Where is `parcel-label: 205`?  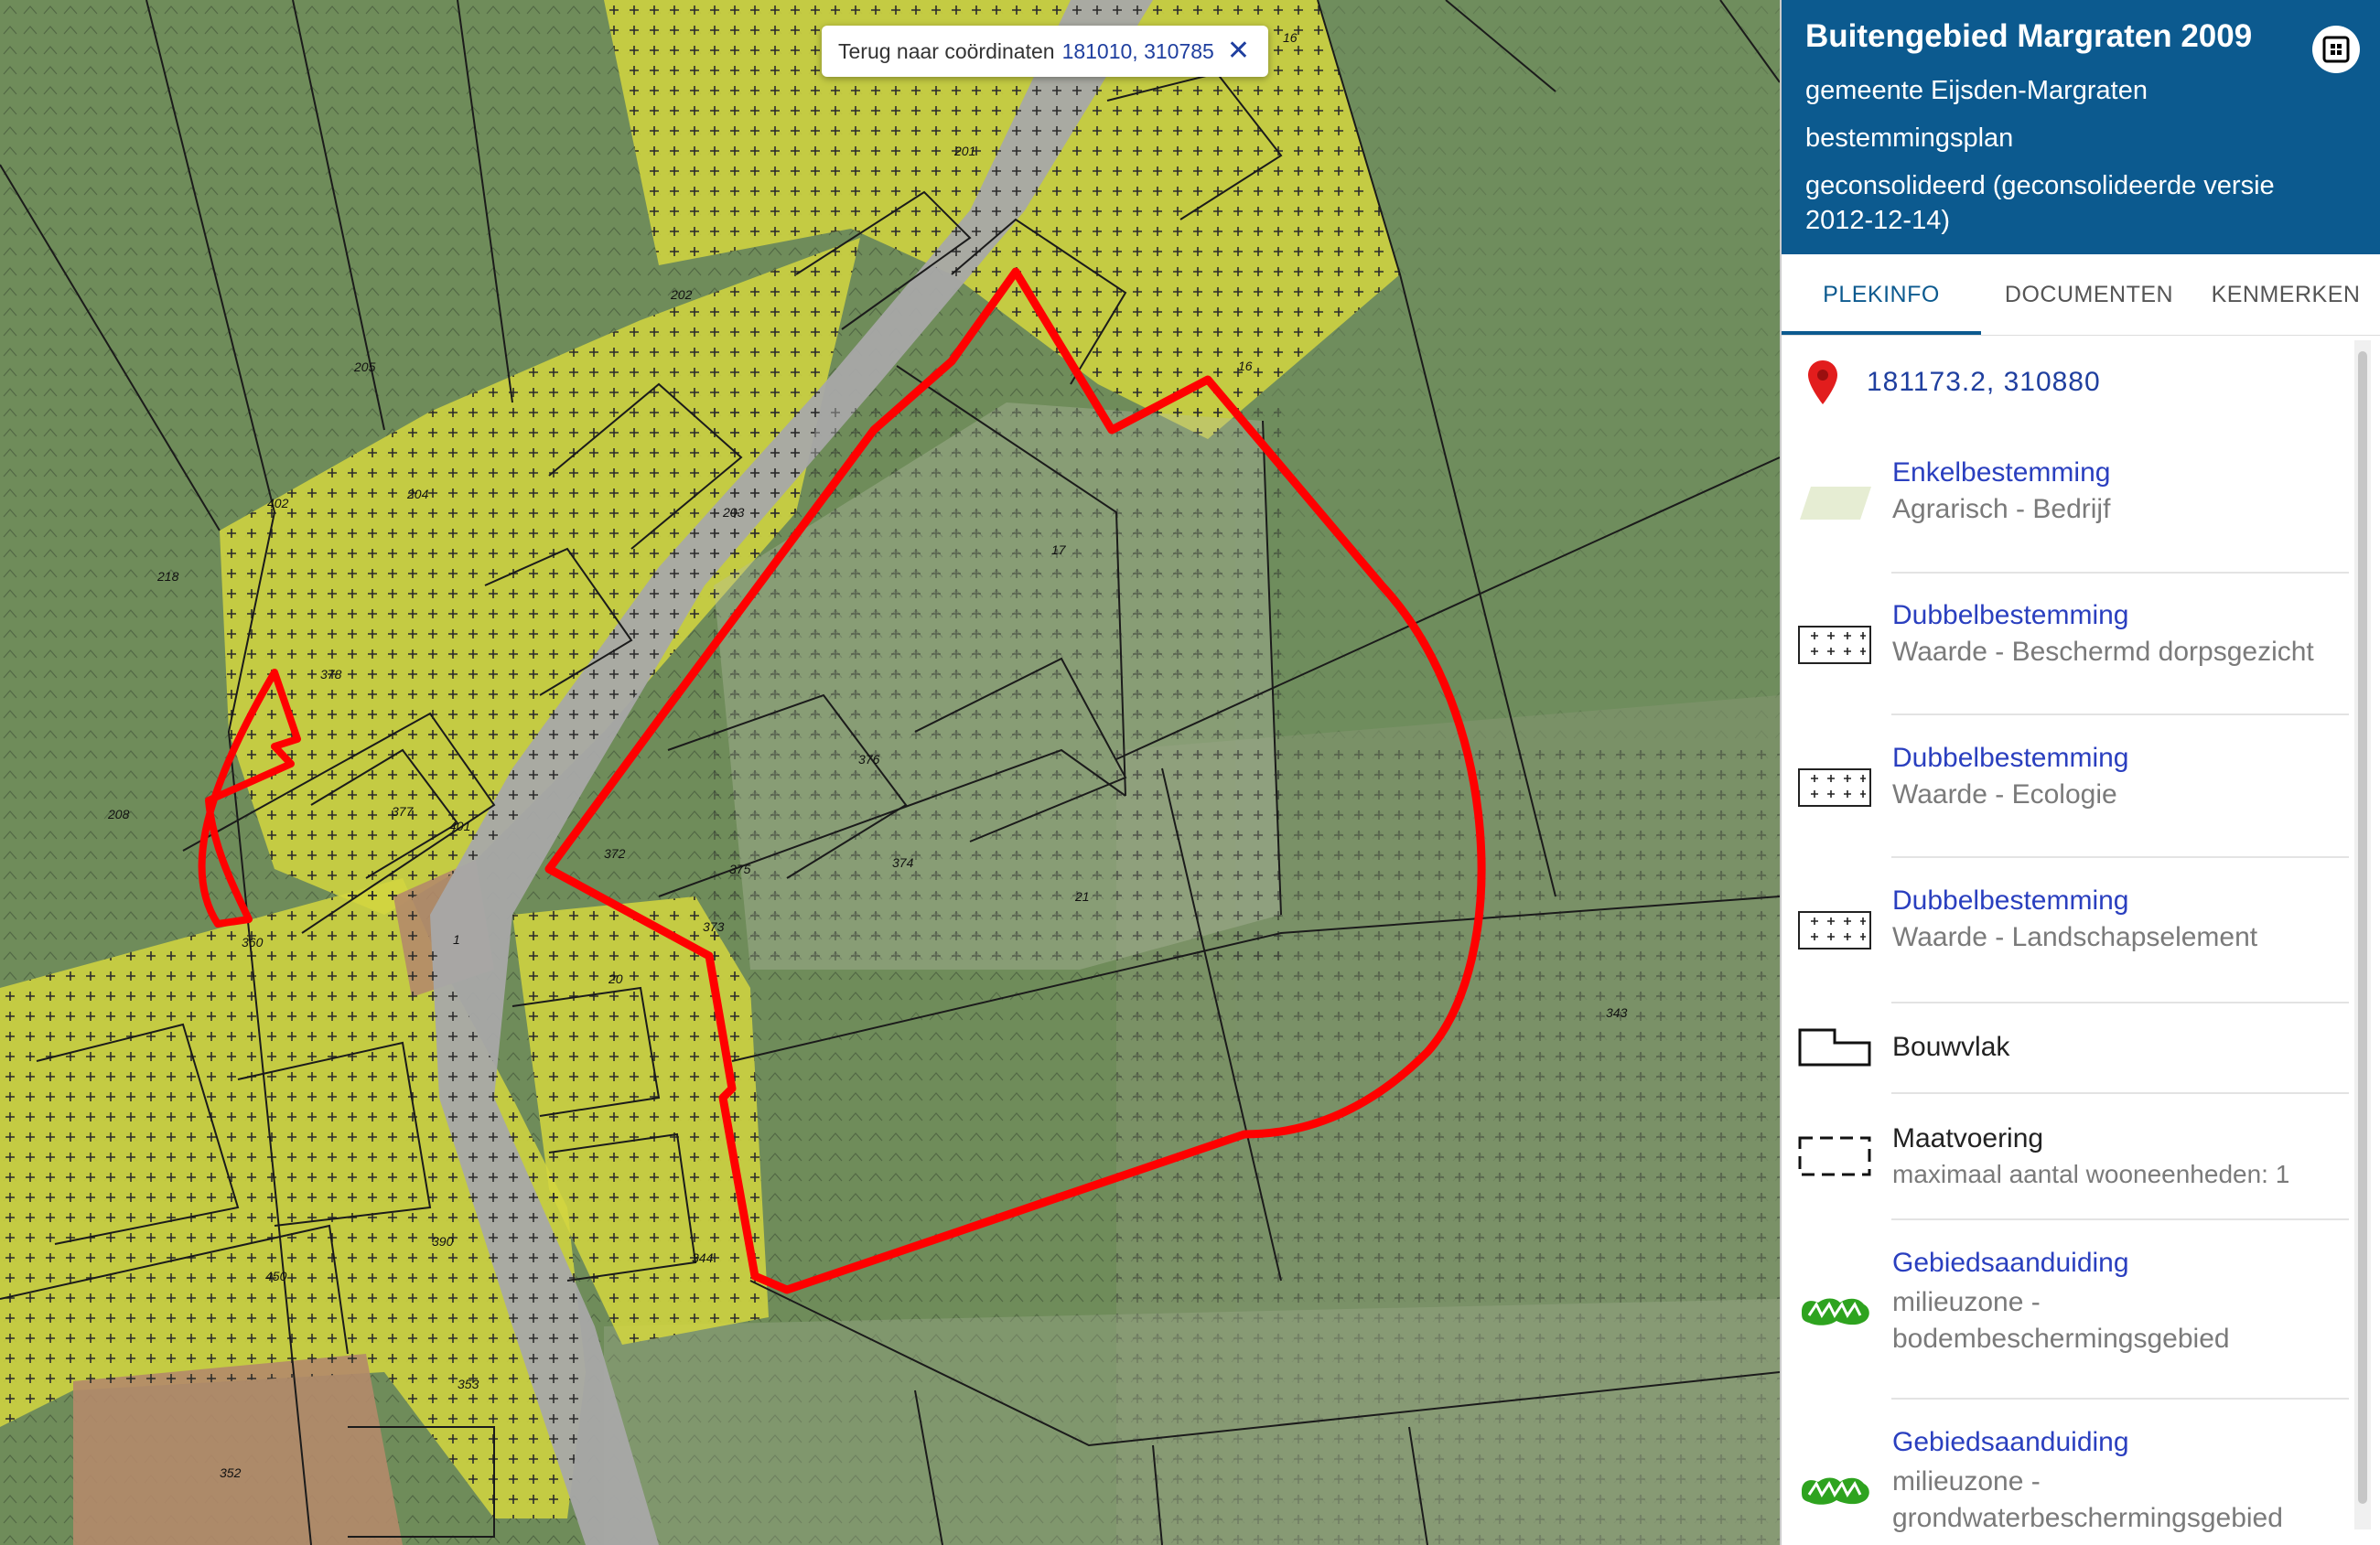 parcel-label: 205 is located at coordinates (364, 367).